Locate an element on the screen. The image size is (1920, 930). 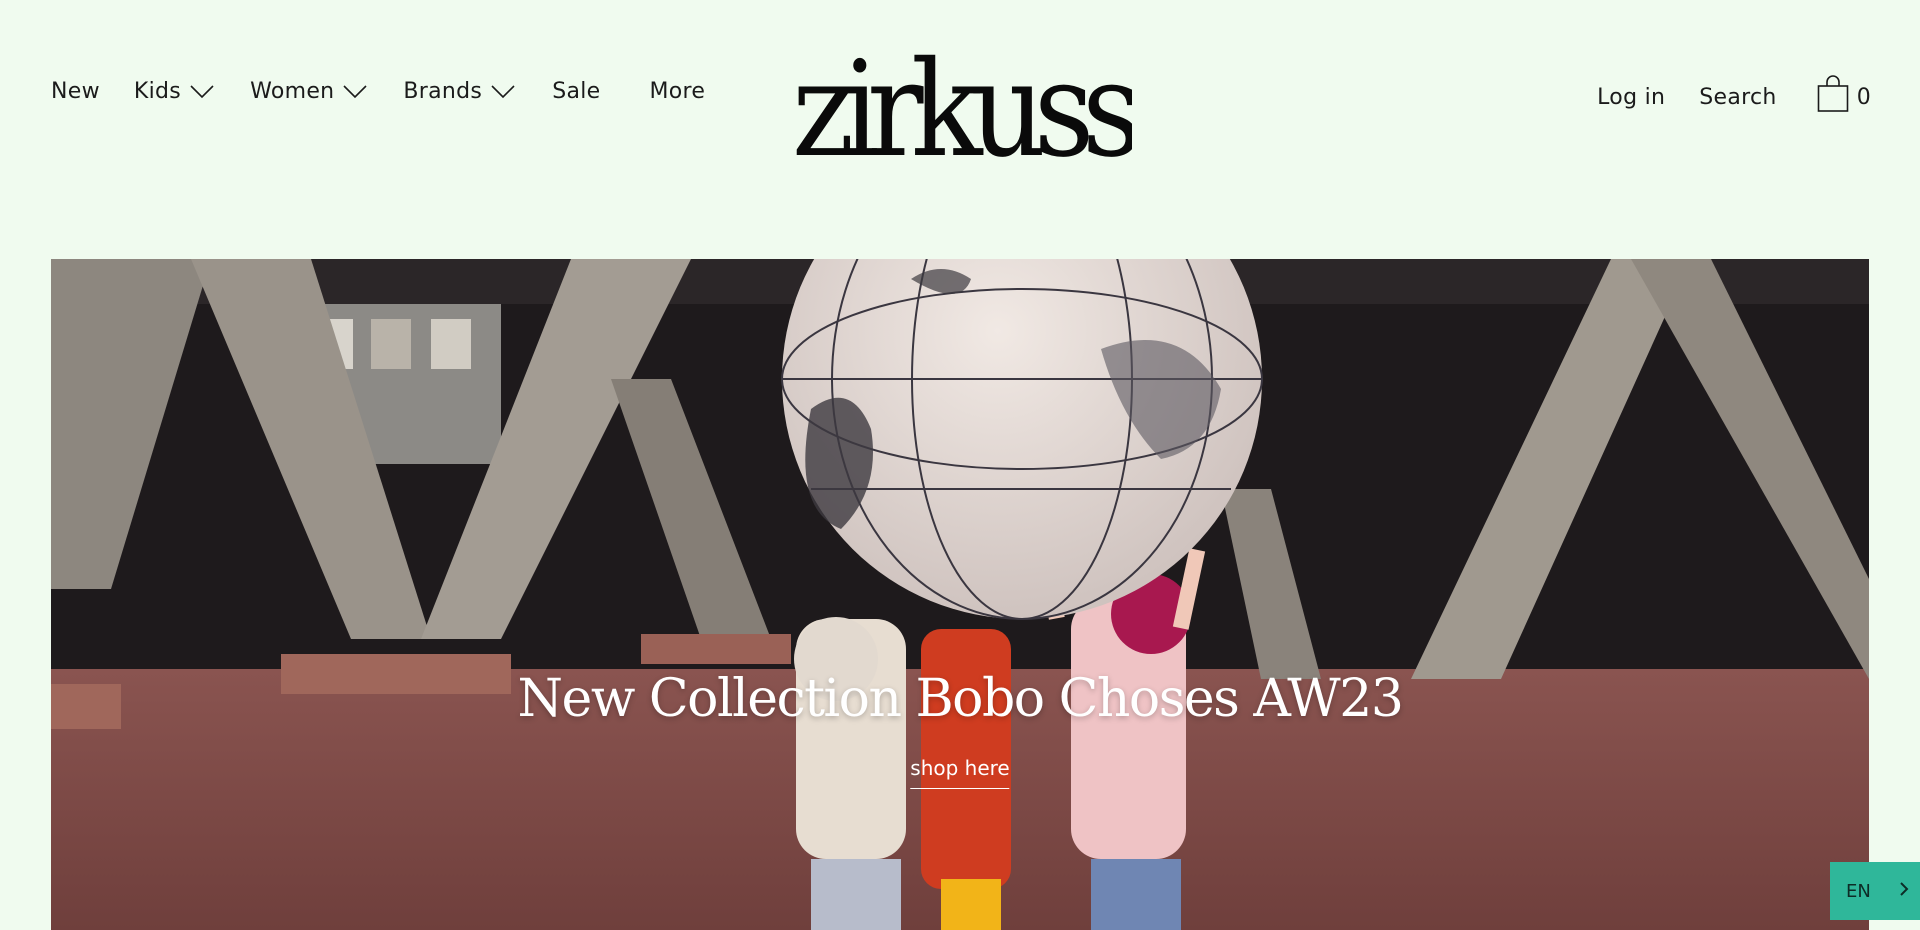
nav-more-label: More is located at coordinates (677, 91).